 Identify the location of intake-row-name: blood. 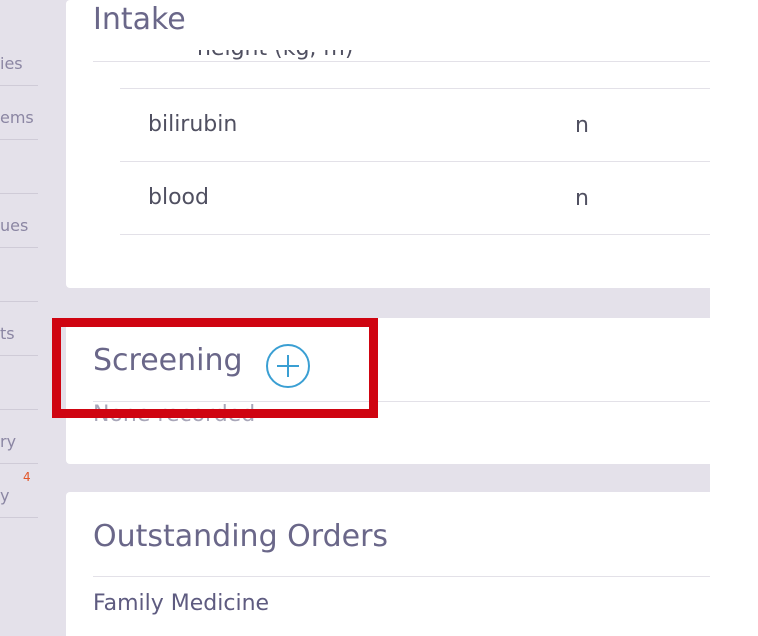
(178, 197).